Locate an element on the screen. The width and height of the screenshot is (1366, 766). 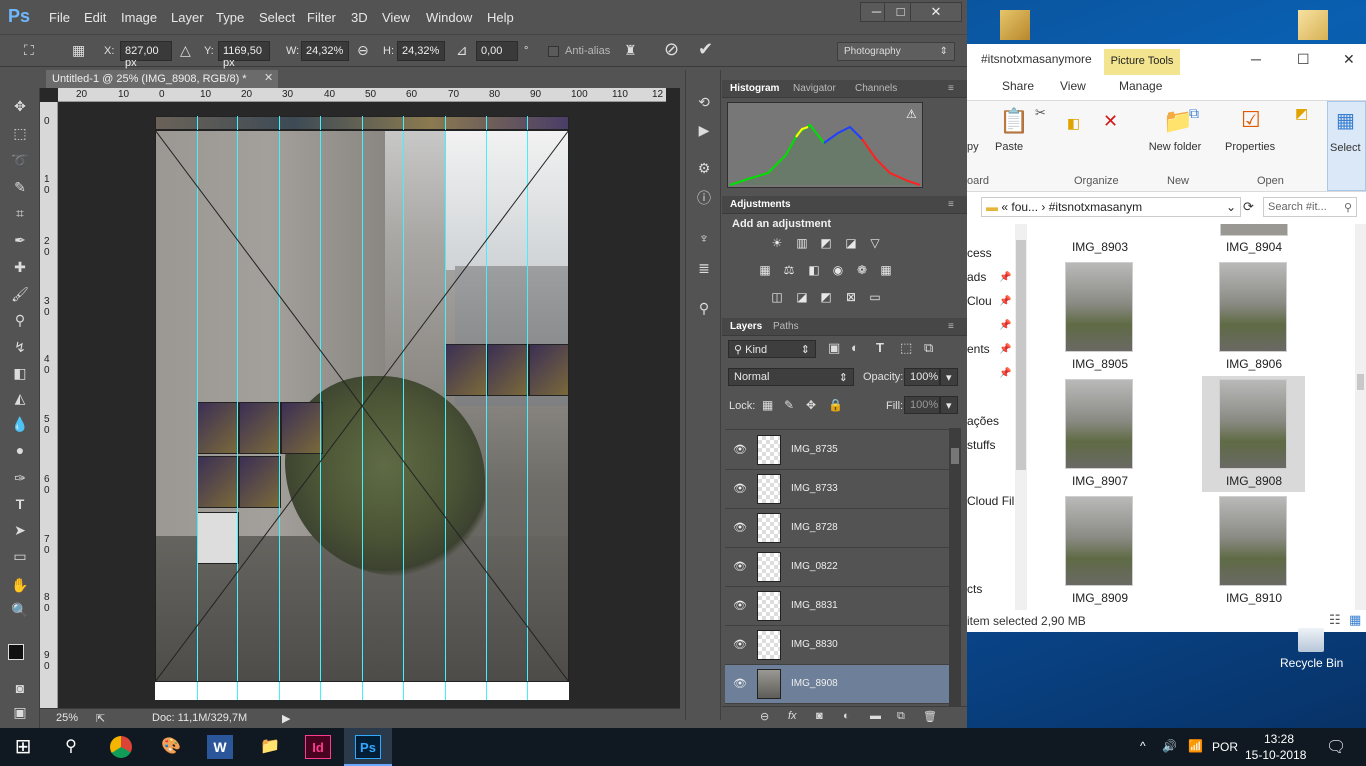
color-balance-icon: ⚖ is located at coordinates (789, 271).